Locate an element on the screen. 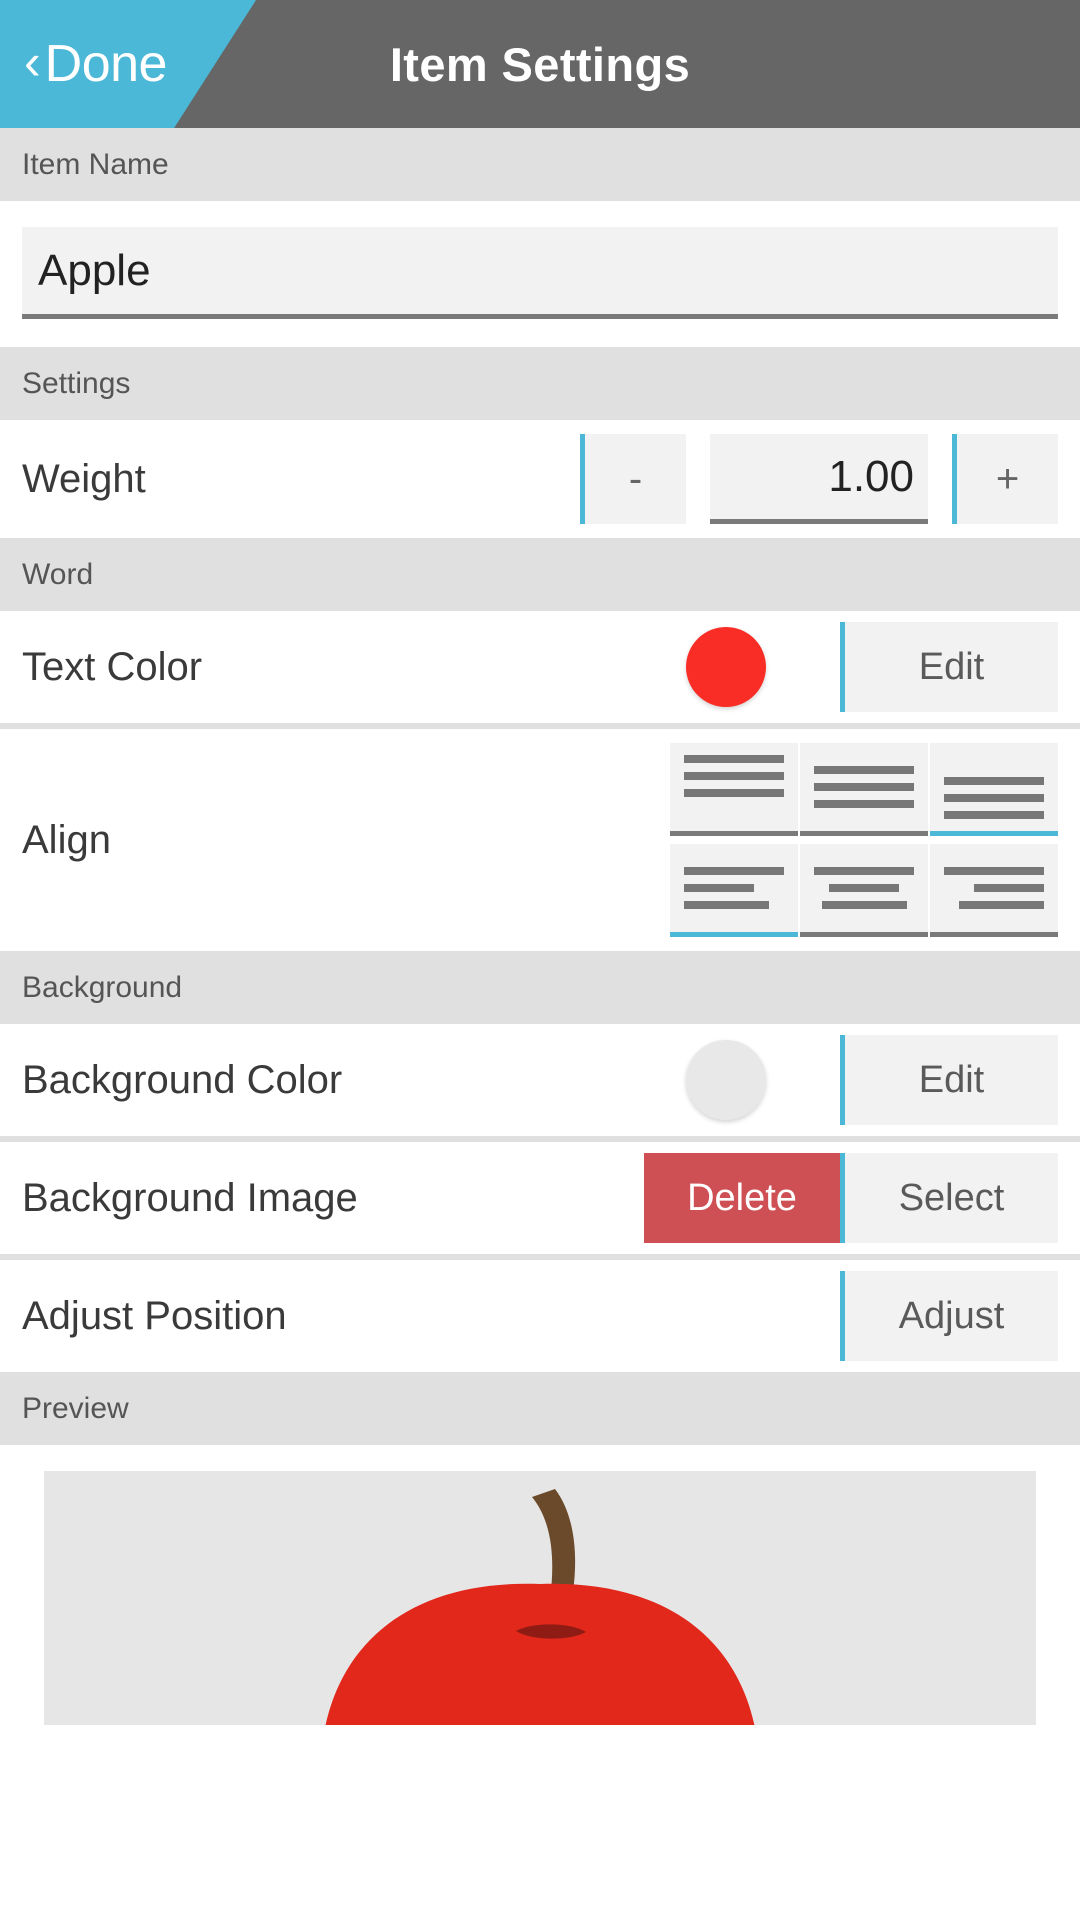 Image resolution: width=1080 pixels, height=1920 pixels. text-color-row: Text Color Edit is located at coordinates (540, 667).